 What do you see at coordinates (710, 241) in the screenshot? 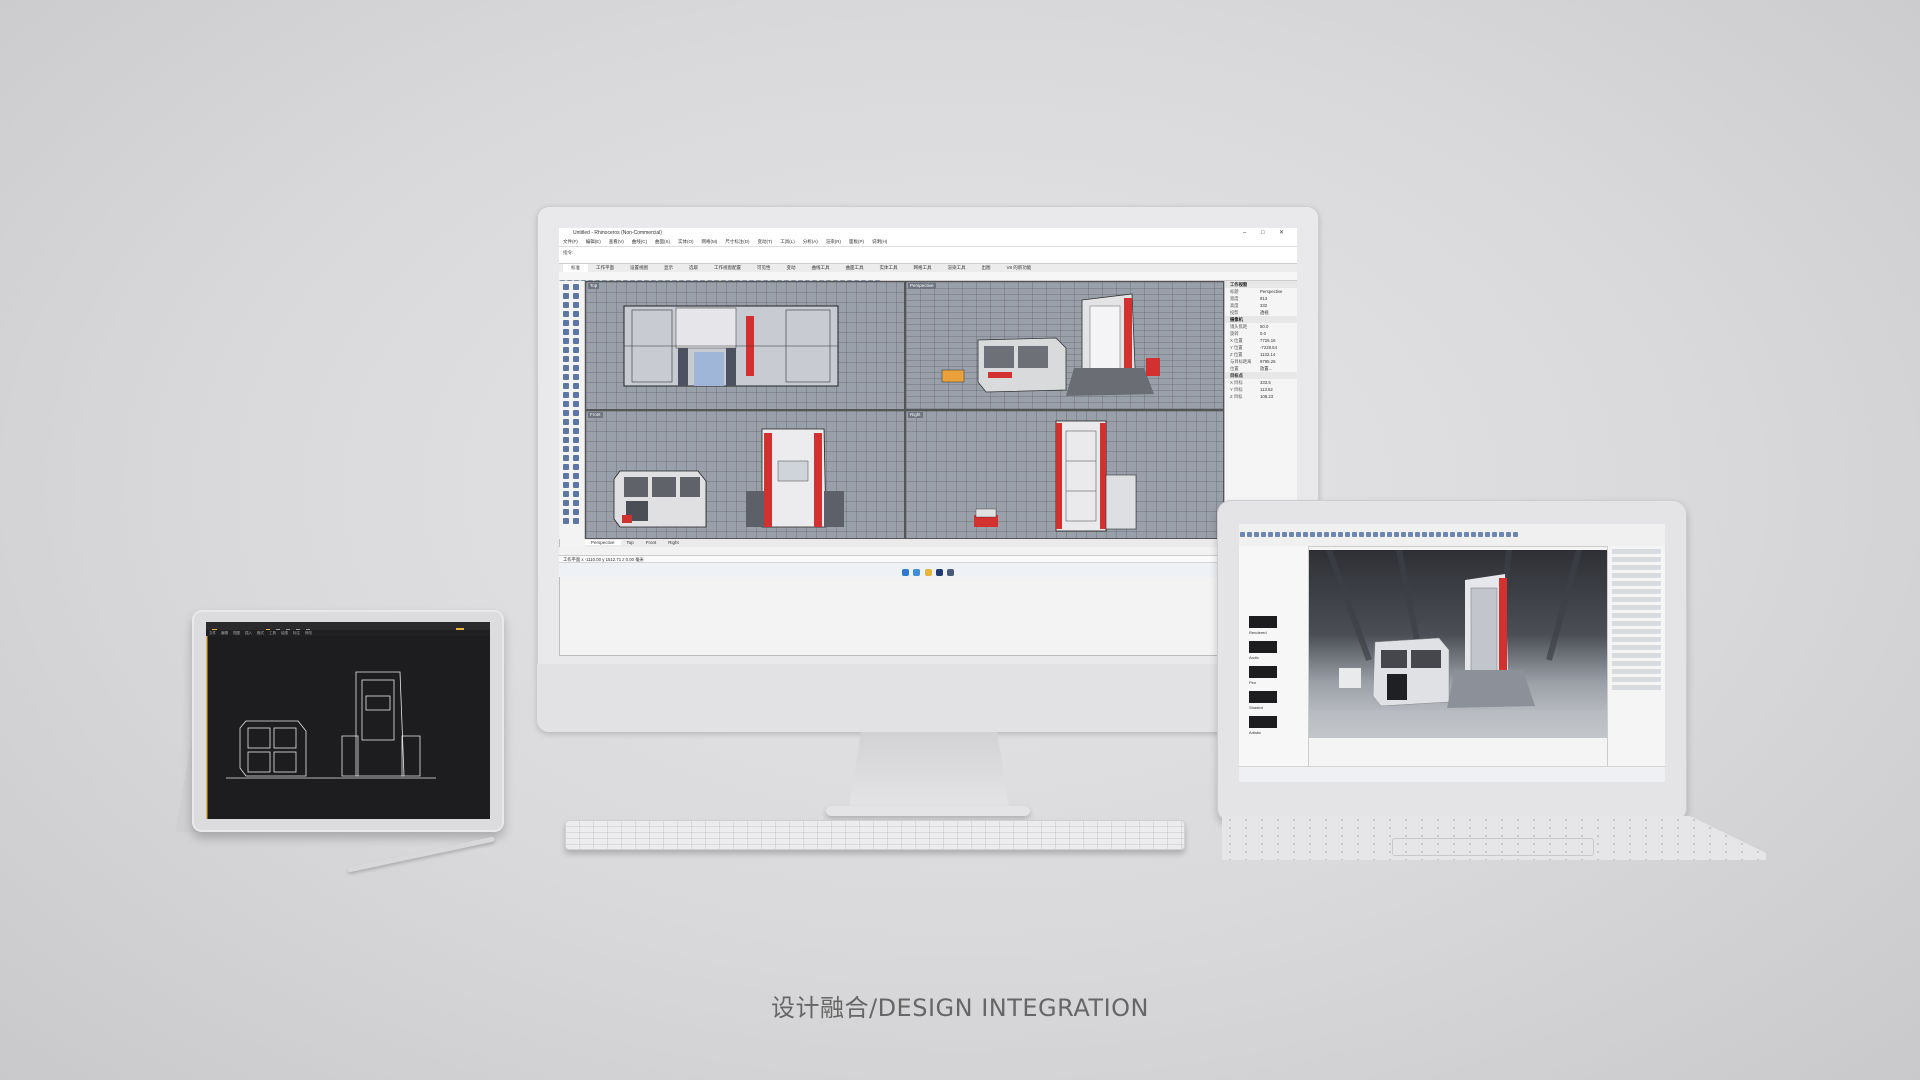
I see `menu-item: 网格(M)` at bounding box center [710, 241].